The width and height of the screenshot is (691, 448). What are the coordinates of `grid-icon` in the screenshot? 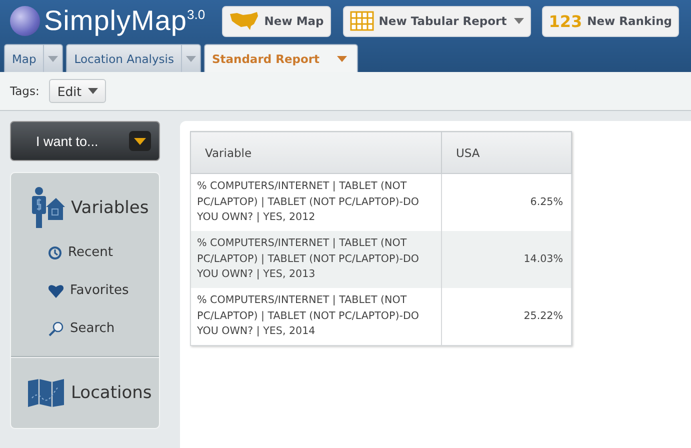 It's located at (362, 21).